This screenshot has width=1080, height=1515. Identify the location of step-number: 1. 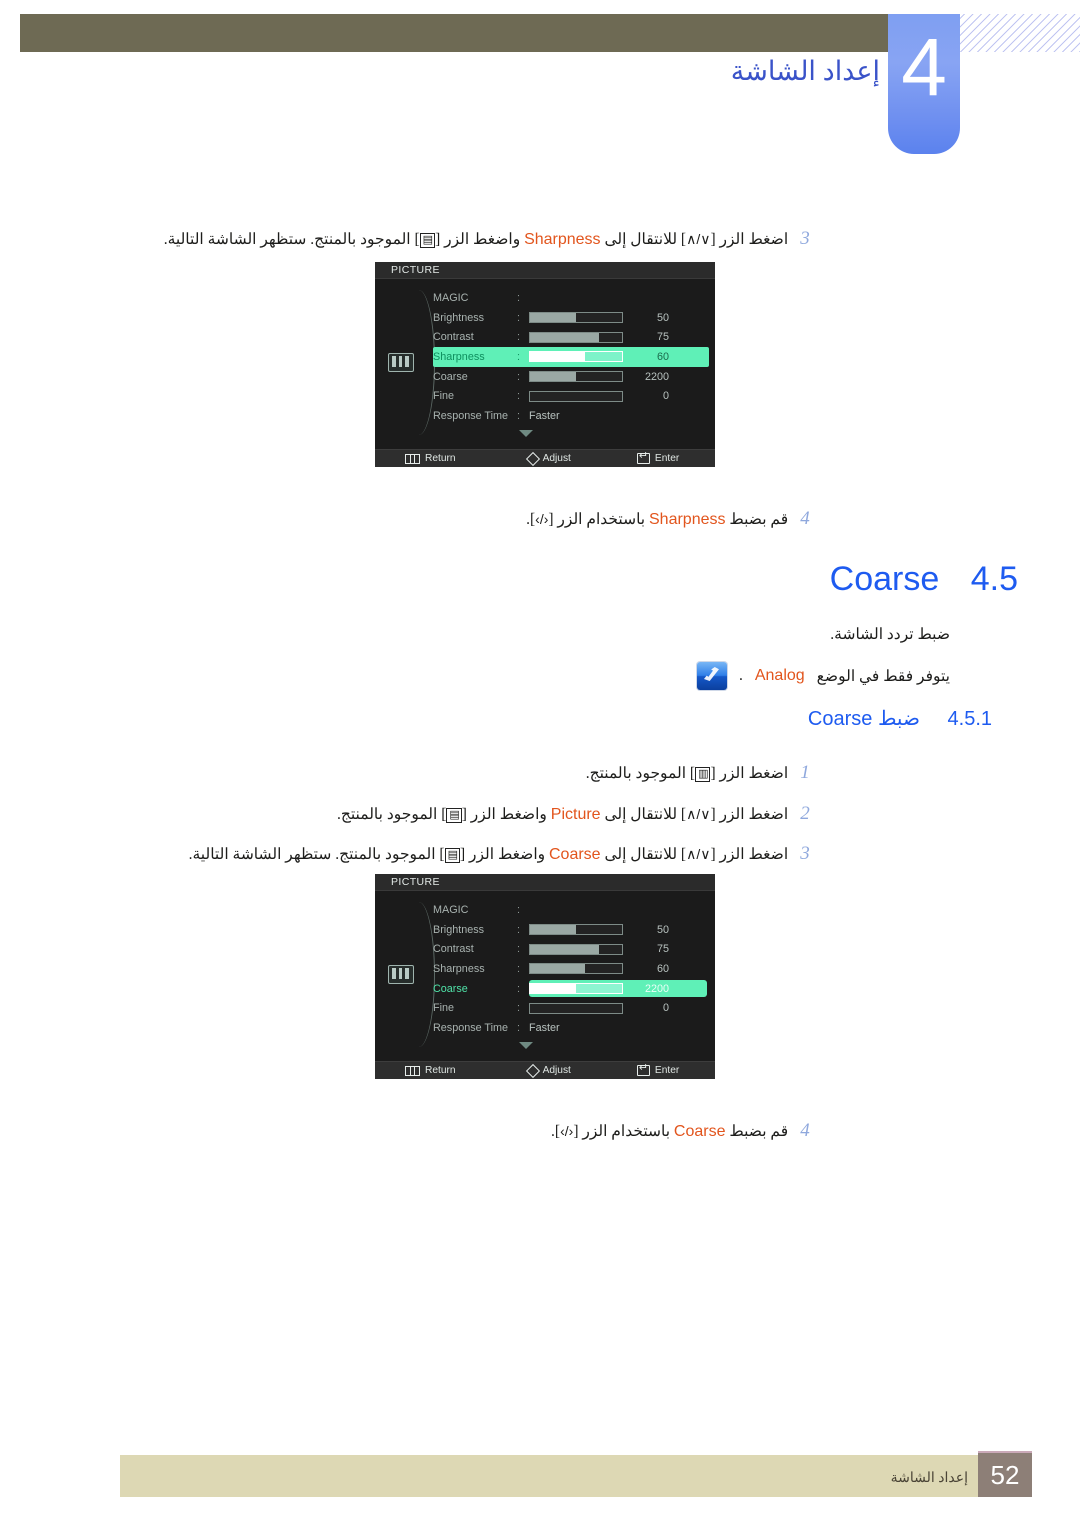
(805, 772).